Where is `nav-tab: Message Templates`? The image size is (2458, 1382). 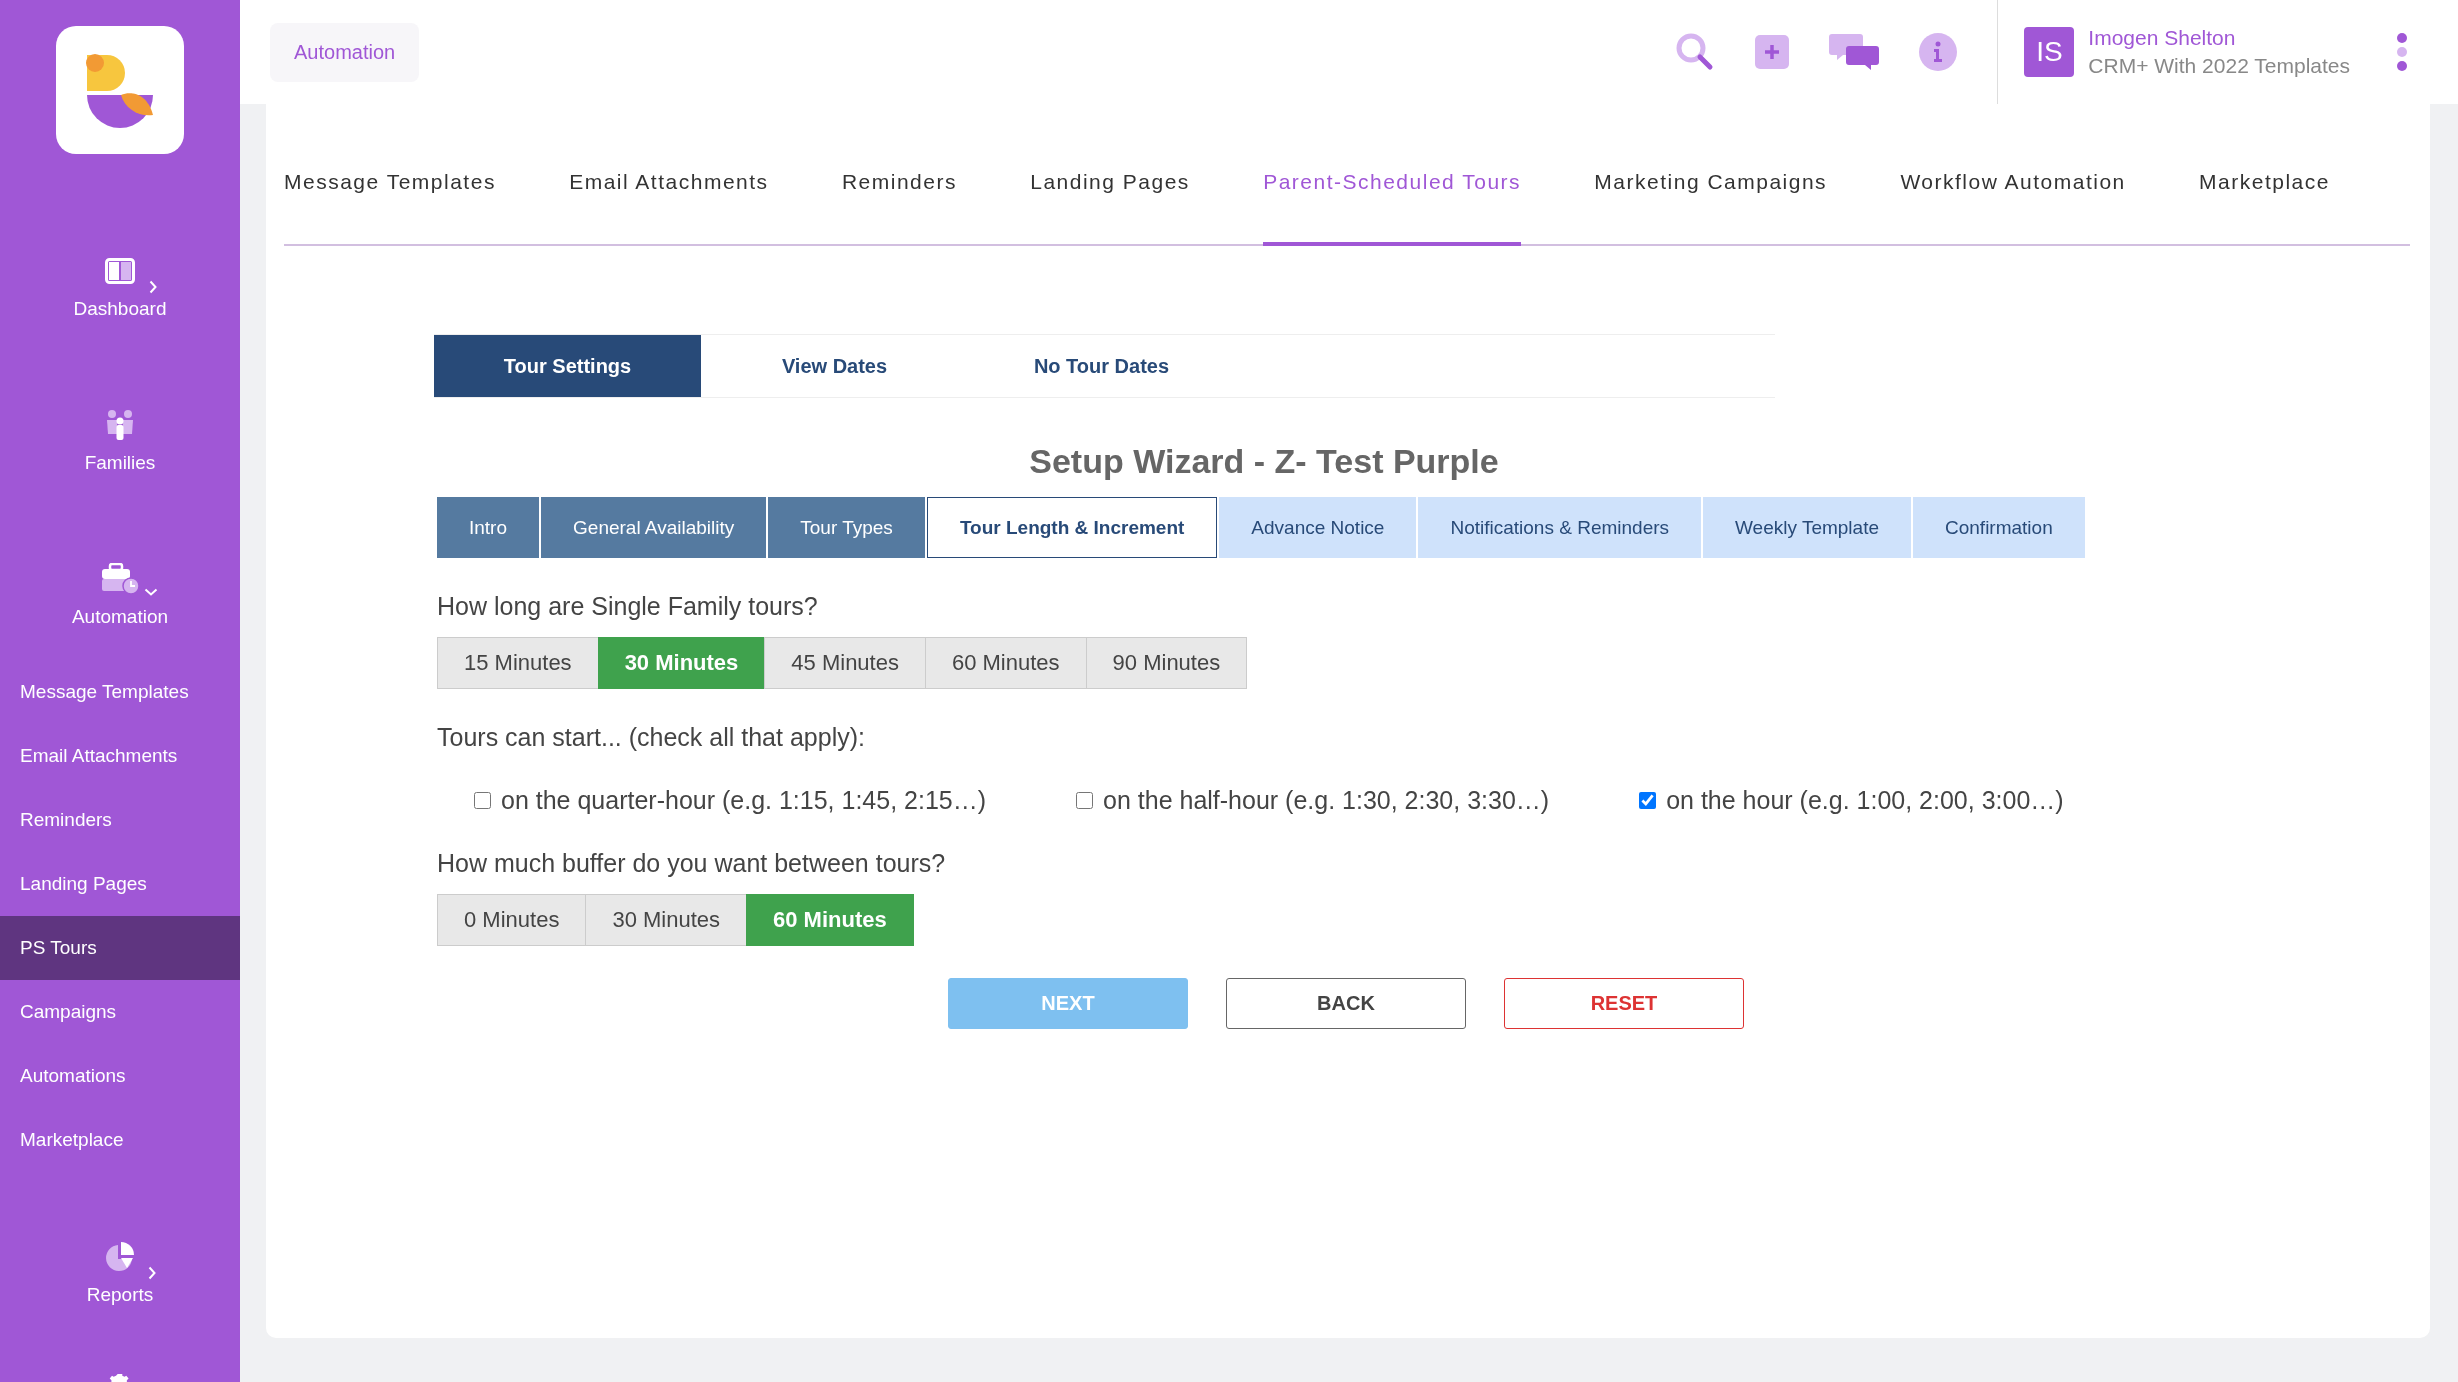 nav-tab: Message Templates is located at coordinates (390, 175).